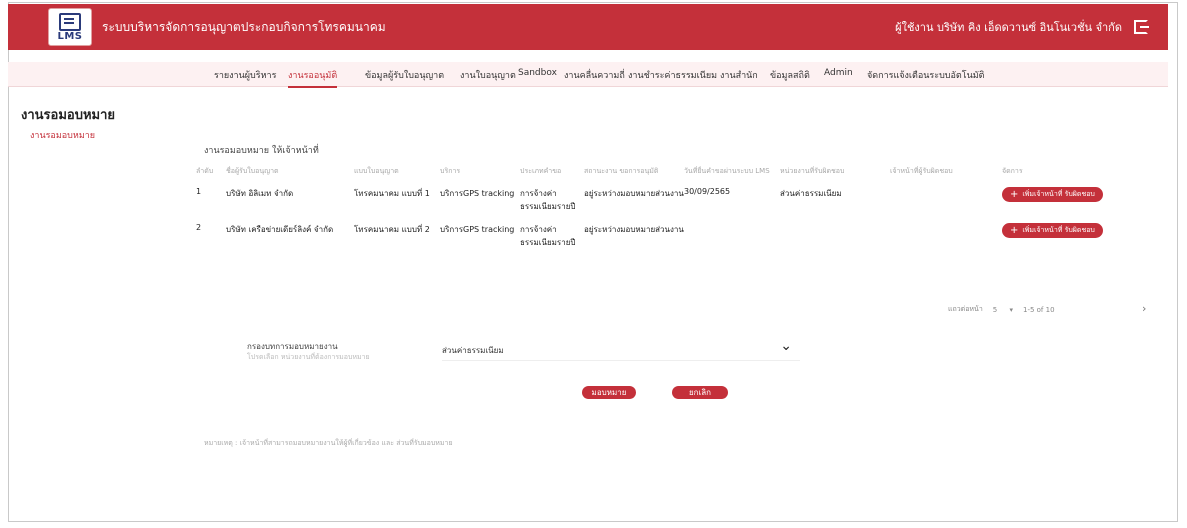 This screenshot has width=1187, height=528. I want to click on cancel-button: ยกเลิก, so click(700, 392).